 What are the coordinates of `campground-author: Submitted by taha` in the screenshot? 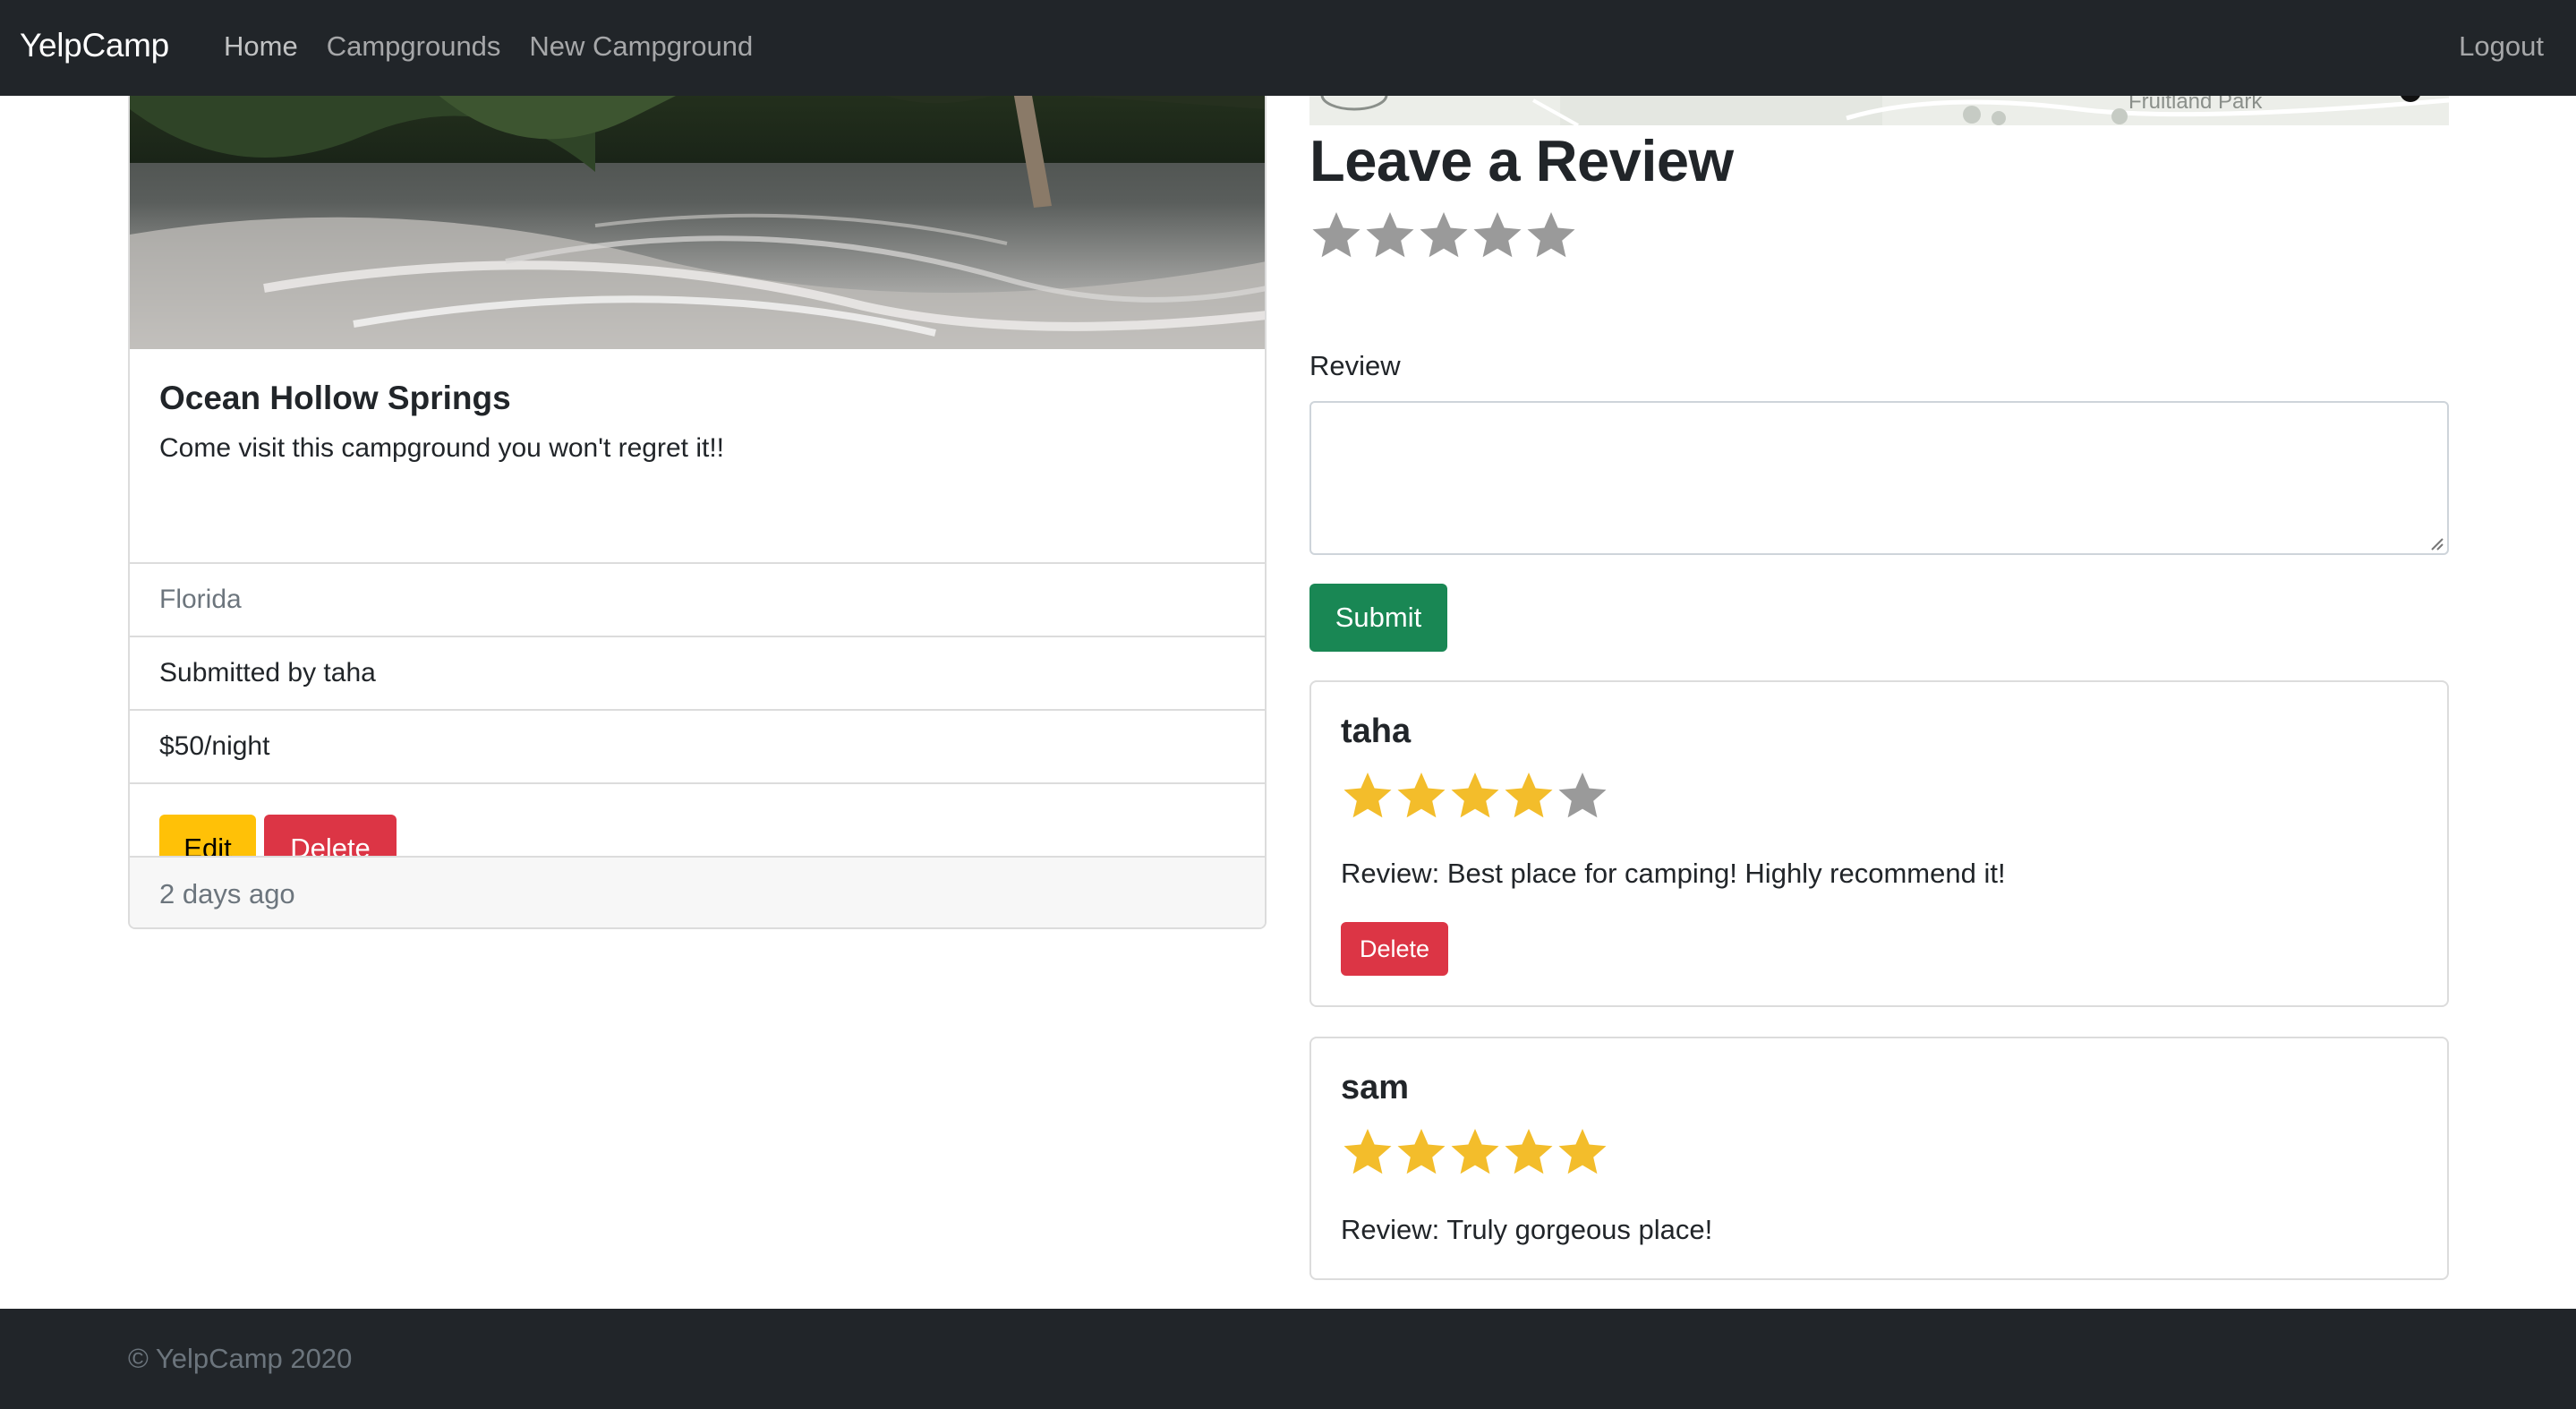 It's located at (697, 673).